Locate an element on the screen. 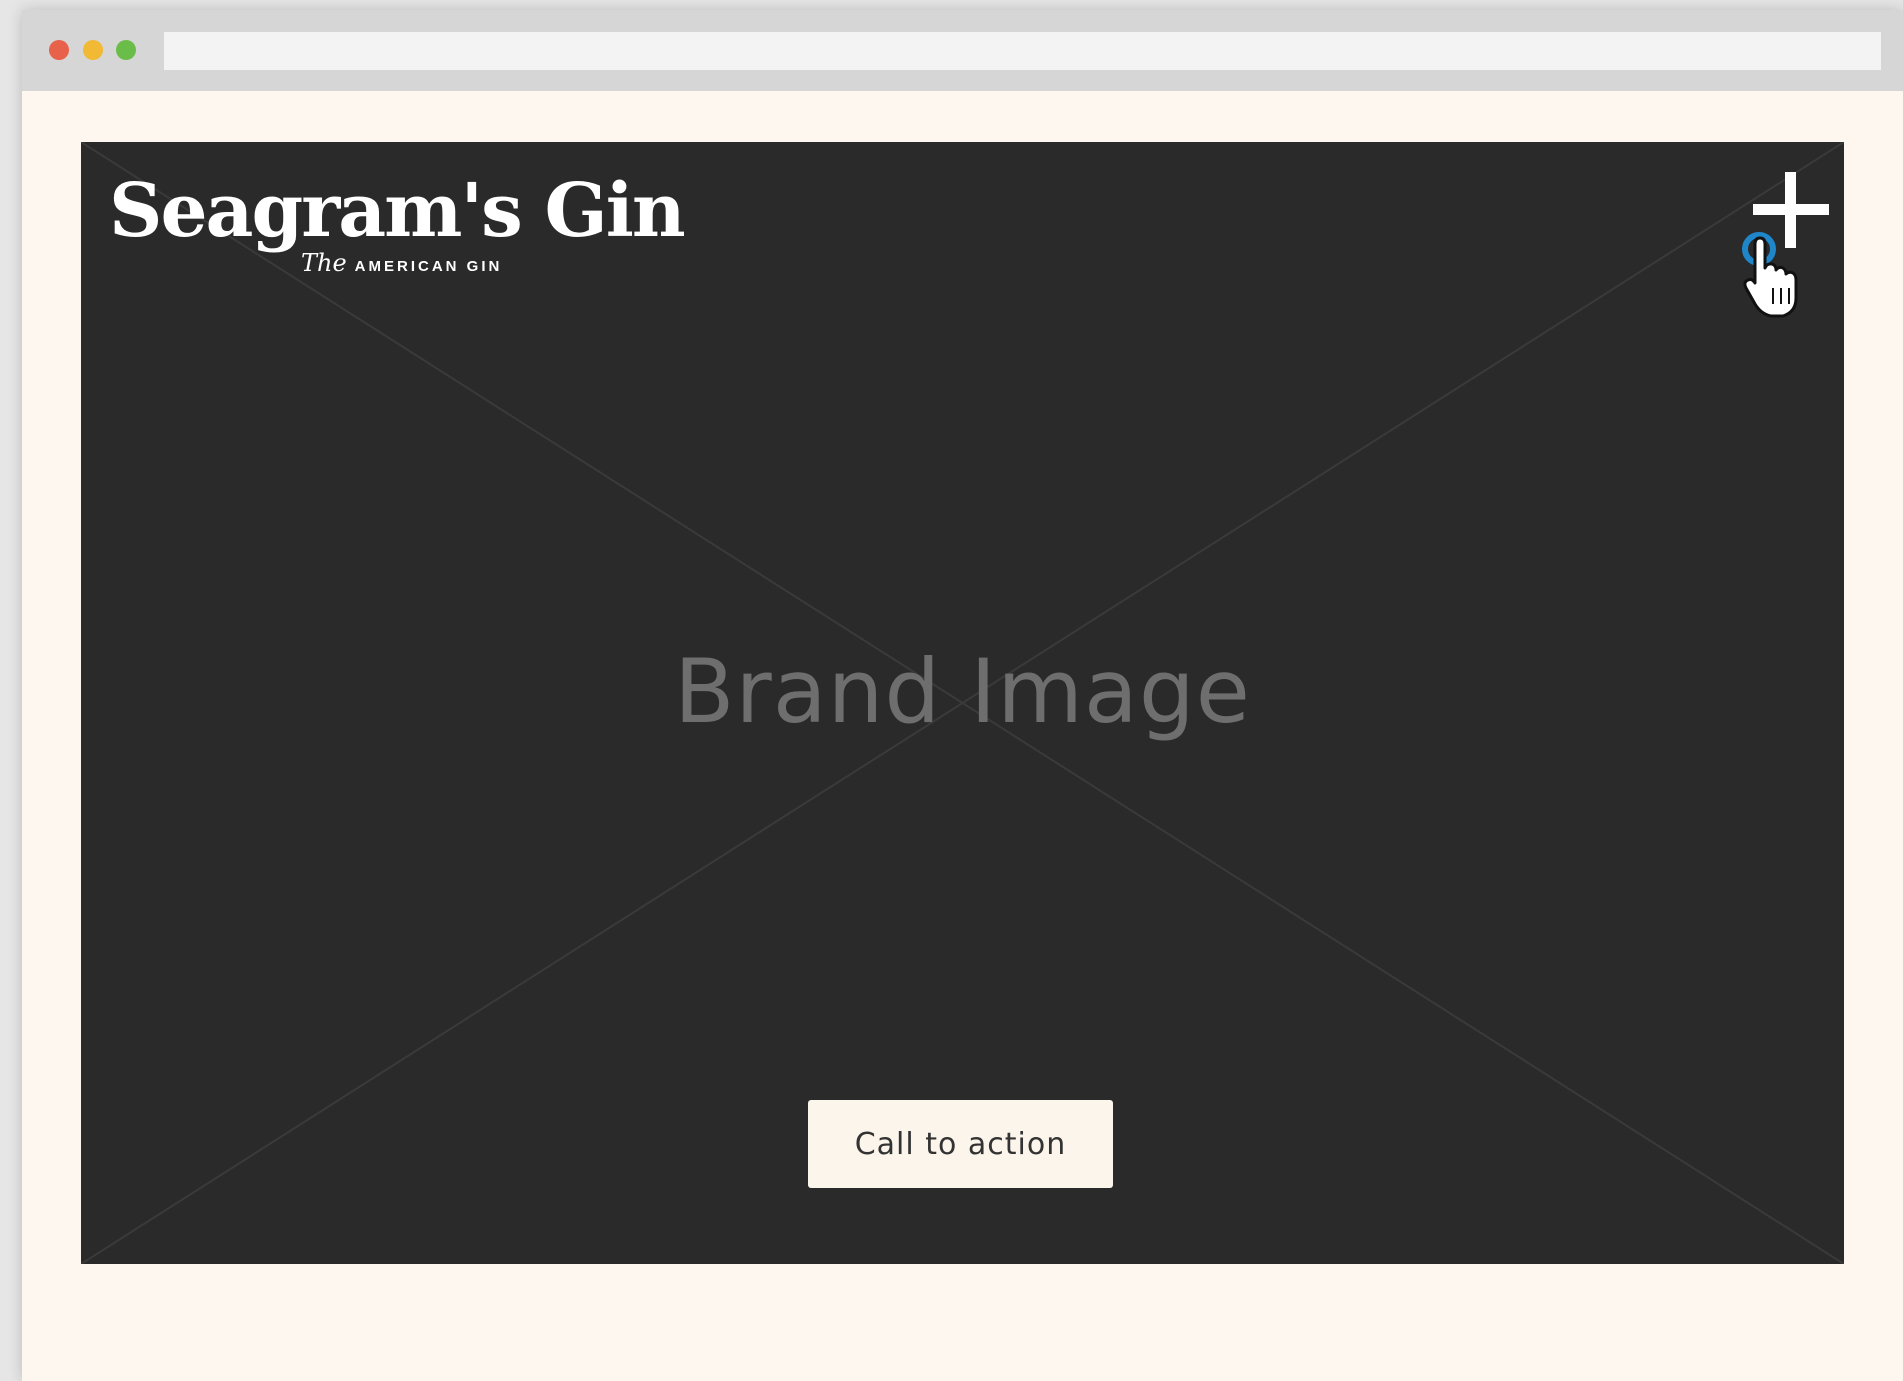 The height and width of the screenshot is (1381, 1903). brand-logo: Seagram's Gin The AMERICAN GIN is located at coordinates (397, 228).